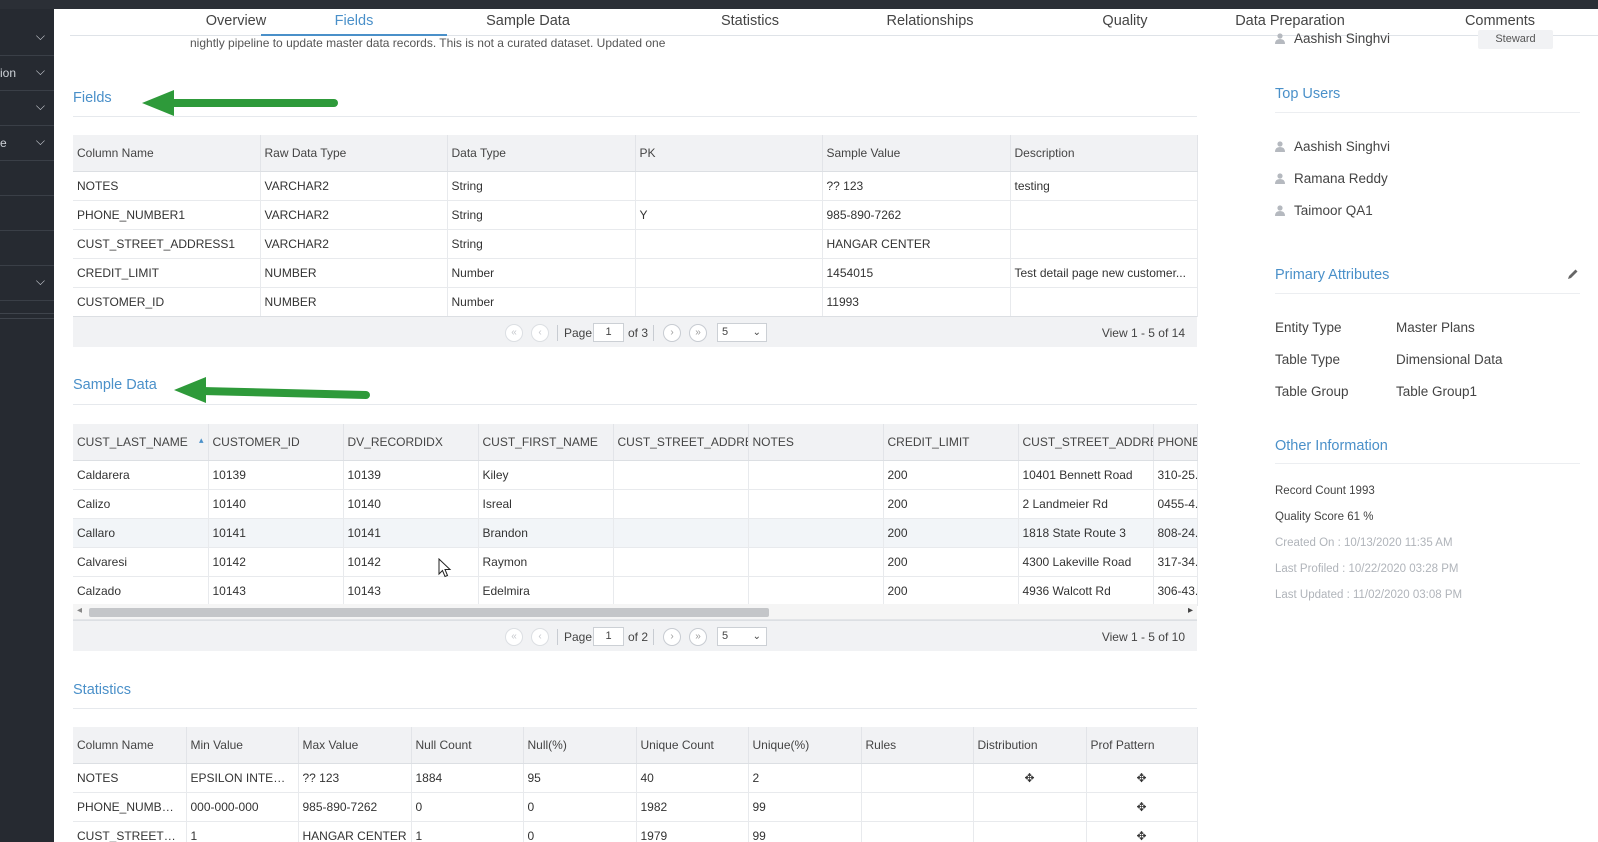 Image resolution: width=1598 pixels, height=842 pixels. I want to click on table-cell: 1982, so click(692, 807).